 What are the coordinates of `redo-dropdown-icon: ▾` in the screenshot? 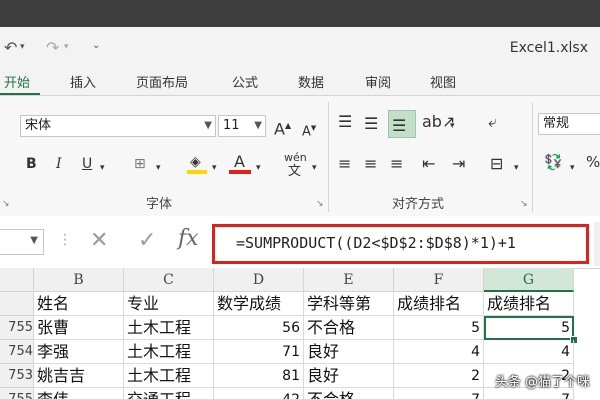 It's located at (66, 47).